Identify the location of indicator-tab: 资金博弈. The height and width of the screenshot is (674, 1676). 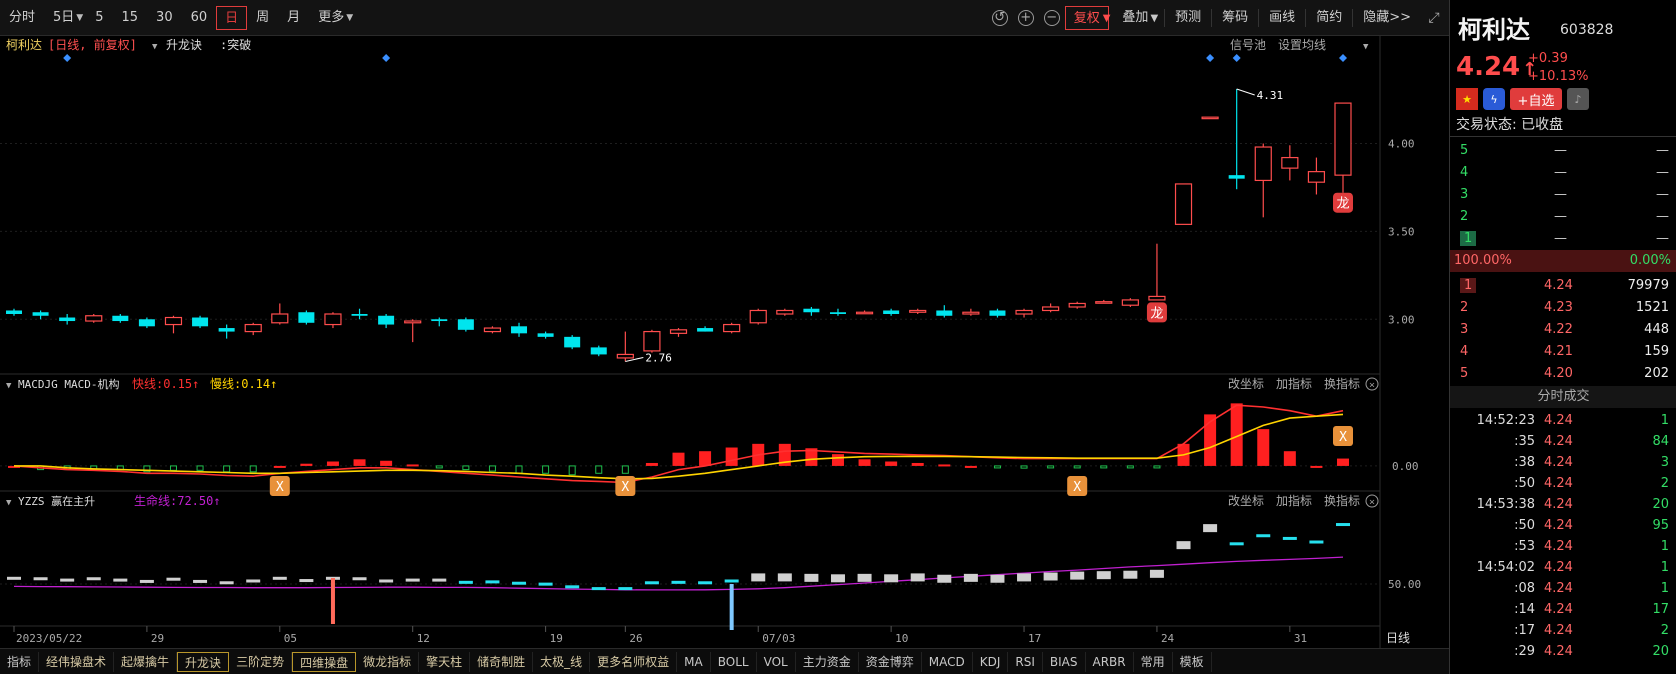
(890, 661).